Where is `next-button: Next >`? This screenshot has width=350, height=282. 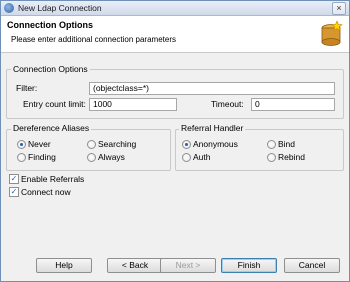 next-button: Next > is located at coordinates (188, 265).